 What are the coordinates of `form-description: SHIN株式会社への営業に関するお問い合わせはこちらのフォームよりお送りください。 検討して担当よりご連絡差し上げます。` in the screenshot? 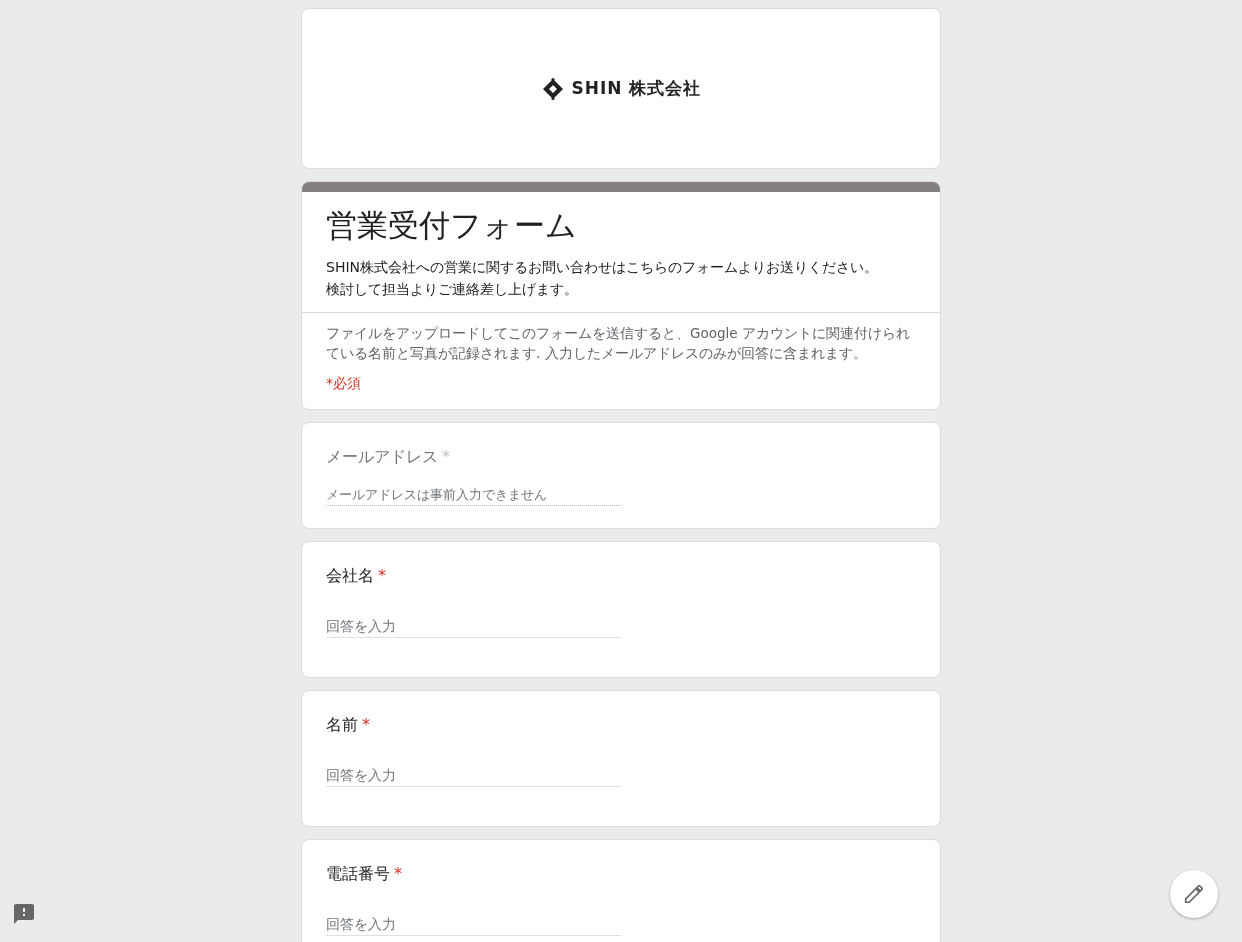 It's located at (602, 278).